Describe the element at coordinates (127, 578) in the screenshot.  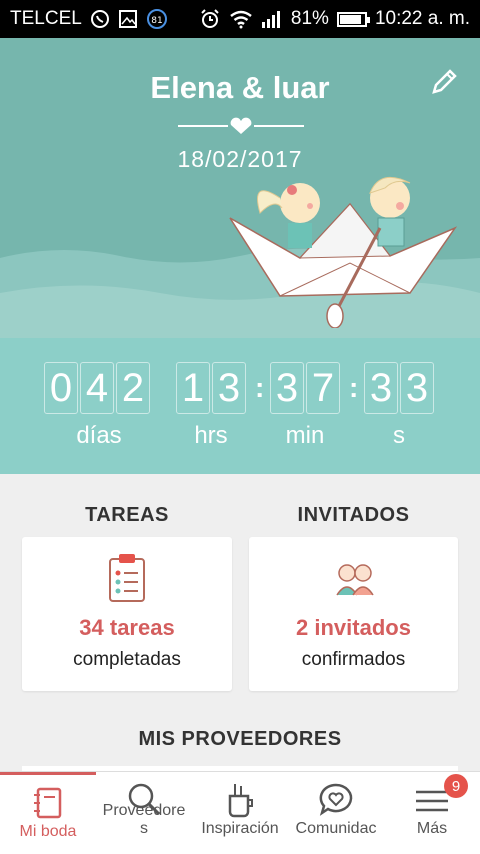
I see `clipboard-icon` at that location.